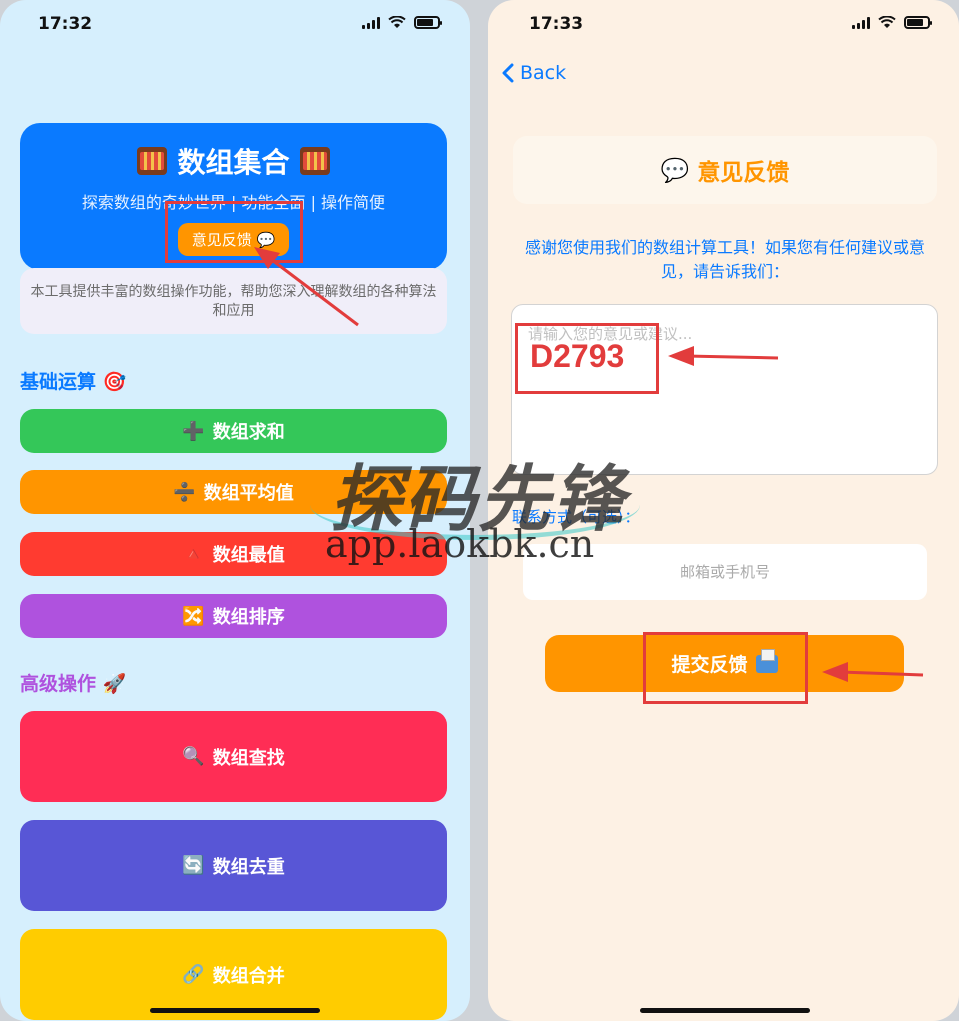 This screenshot has height=1021, width=959. Describe the element at coordinates (65, 24) in the screenshot. I see `status-time: 17:32` at that location.